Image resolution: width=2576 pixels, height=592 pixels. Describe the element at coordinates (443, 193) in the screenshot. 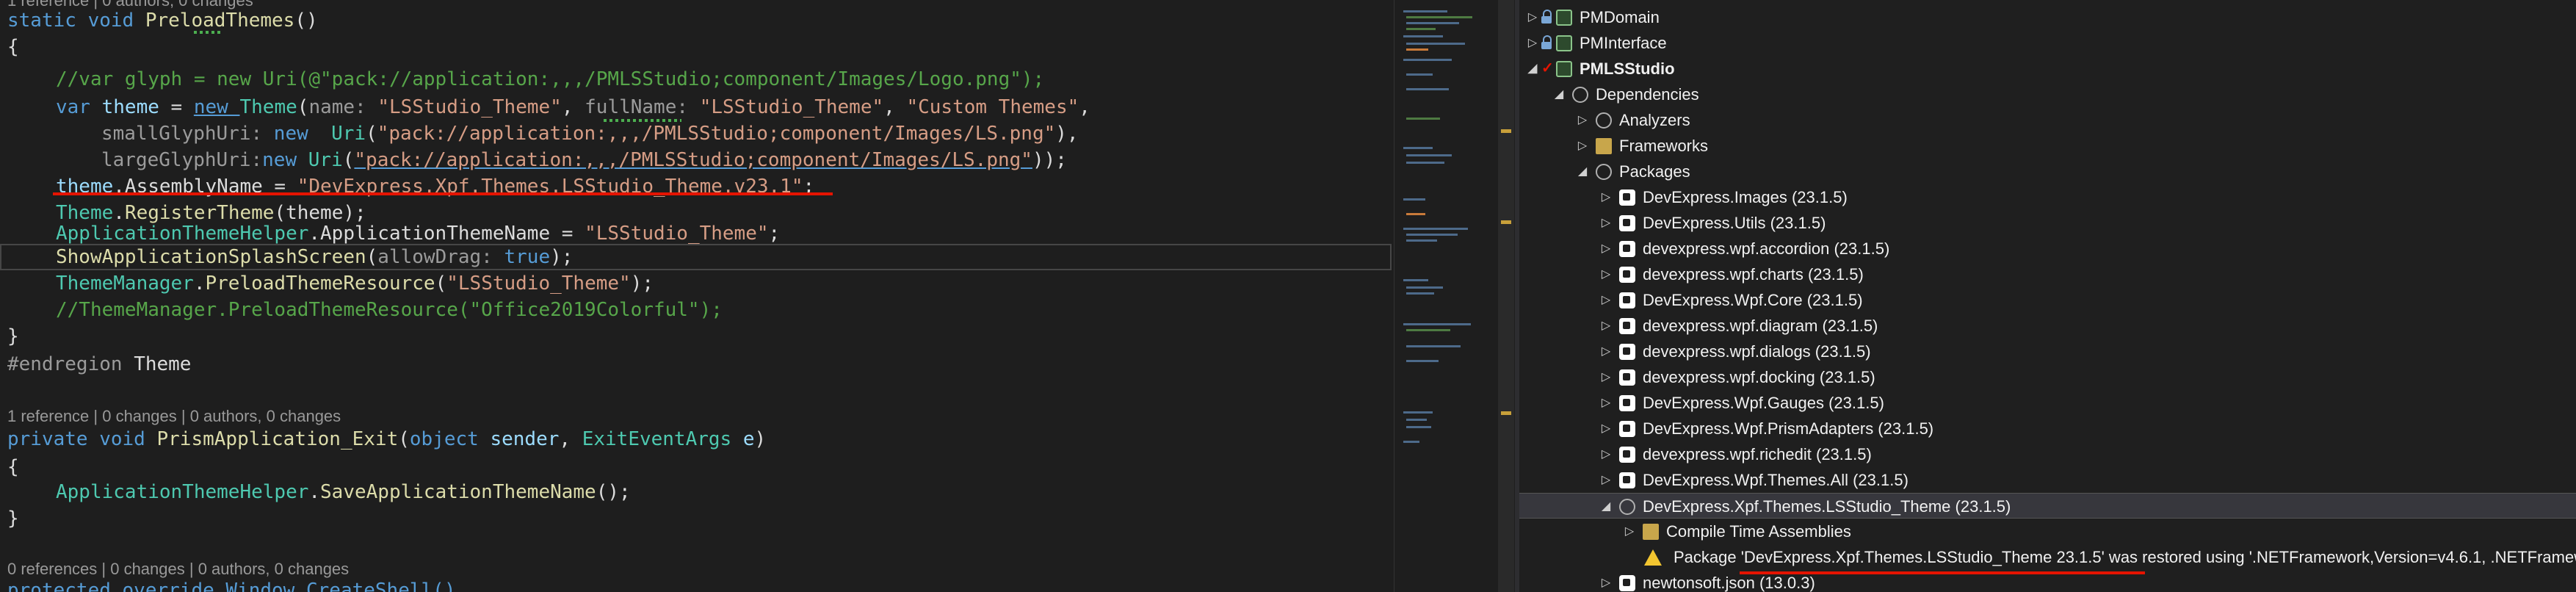

I see `red-annotation-assemblyname` at that location.